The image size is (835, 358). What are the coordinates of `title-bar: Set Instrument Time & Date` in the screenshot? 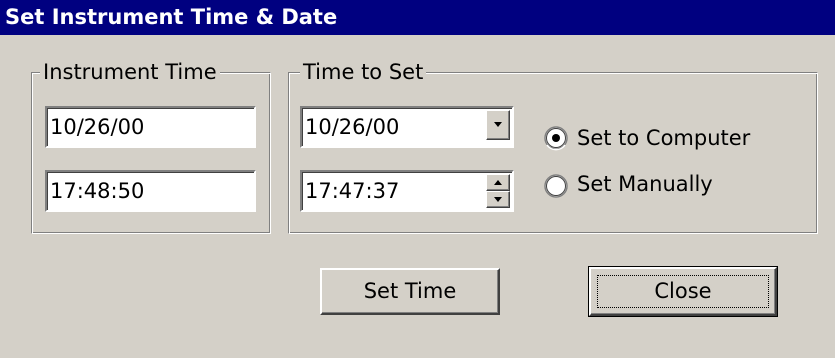 It's located at (417, 17).